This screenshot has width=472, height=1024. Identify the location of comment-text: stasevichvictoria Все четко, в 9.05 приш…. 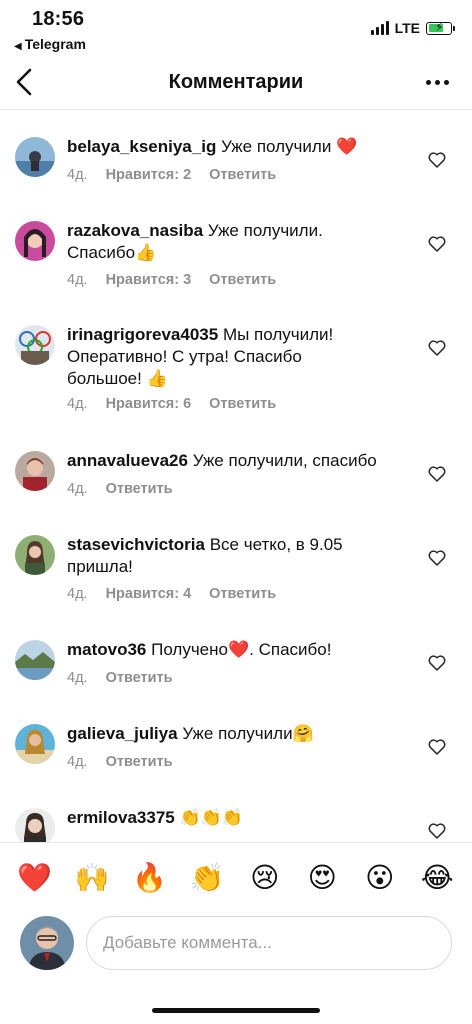
(237, 556).